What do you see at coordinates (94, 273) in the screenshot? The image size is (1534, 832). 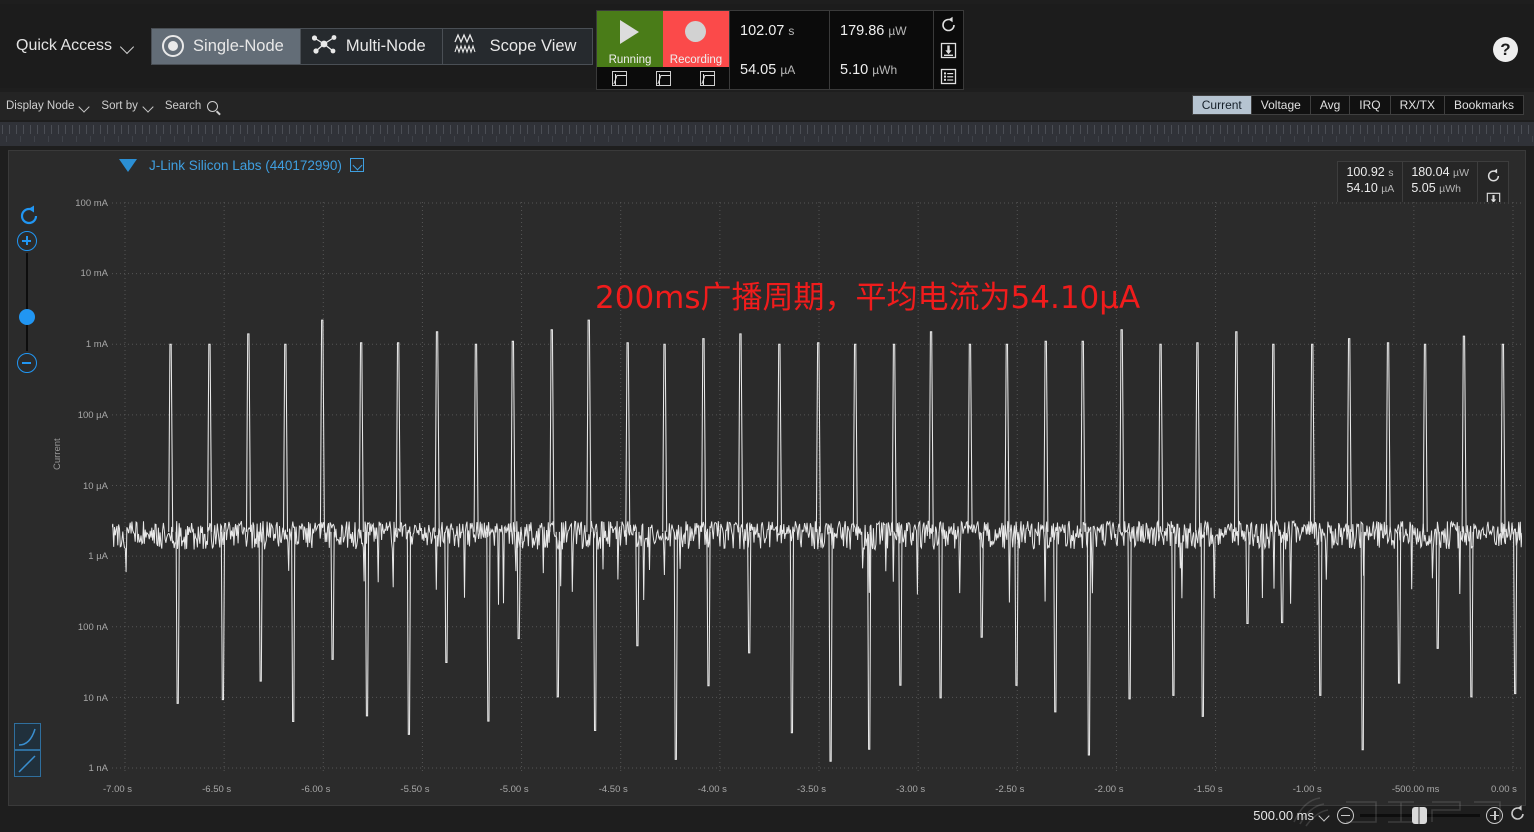 I see `y-tick-label: 10 mA` at bounding box center [94, 273].